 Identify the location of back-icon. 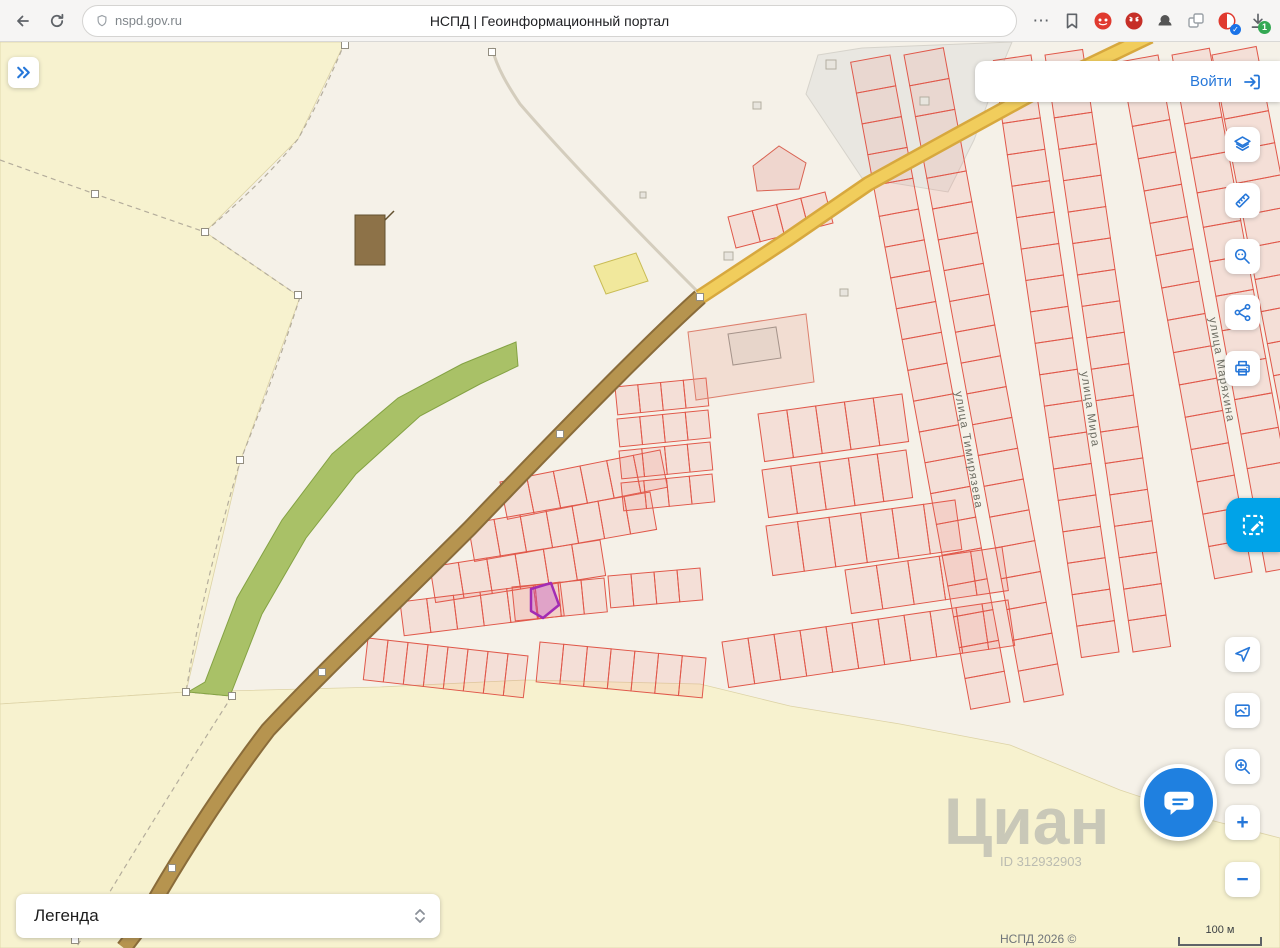
(23, 21).